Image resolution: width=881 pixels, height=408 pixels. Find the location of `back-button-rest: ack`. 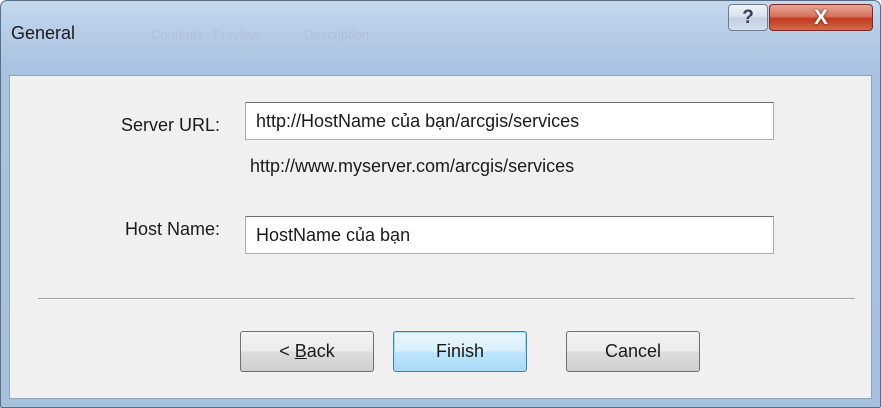

back-button-rest: ack is located at coordinates (320, 351).